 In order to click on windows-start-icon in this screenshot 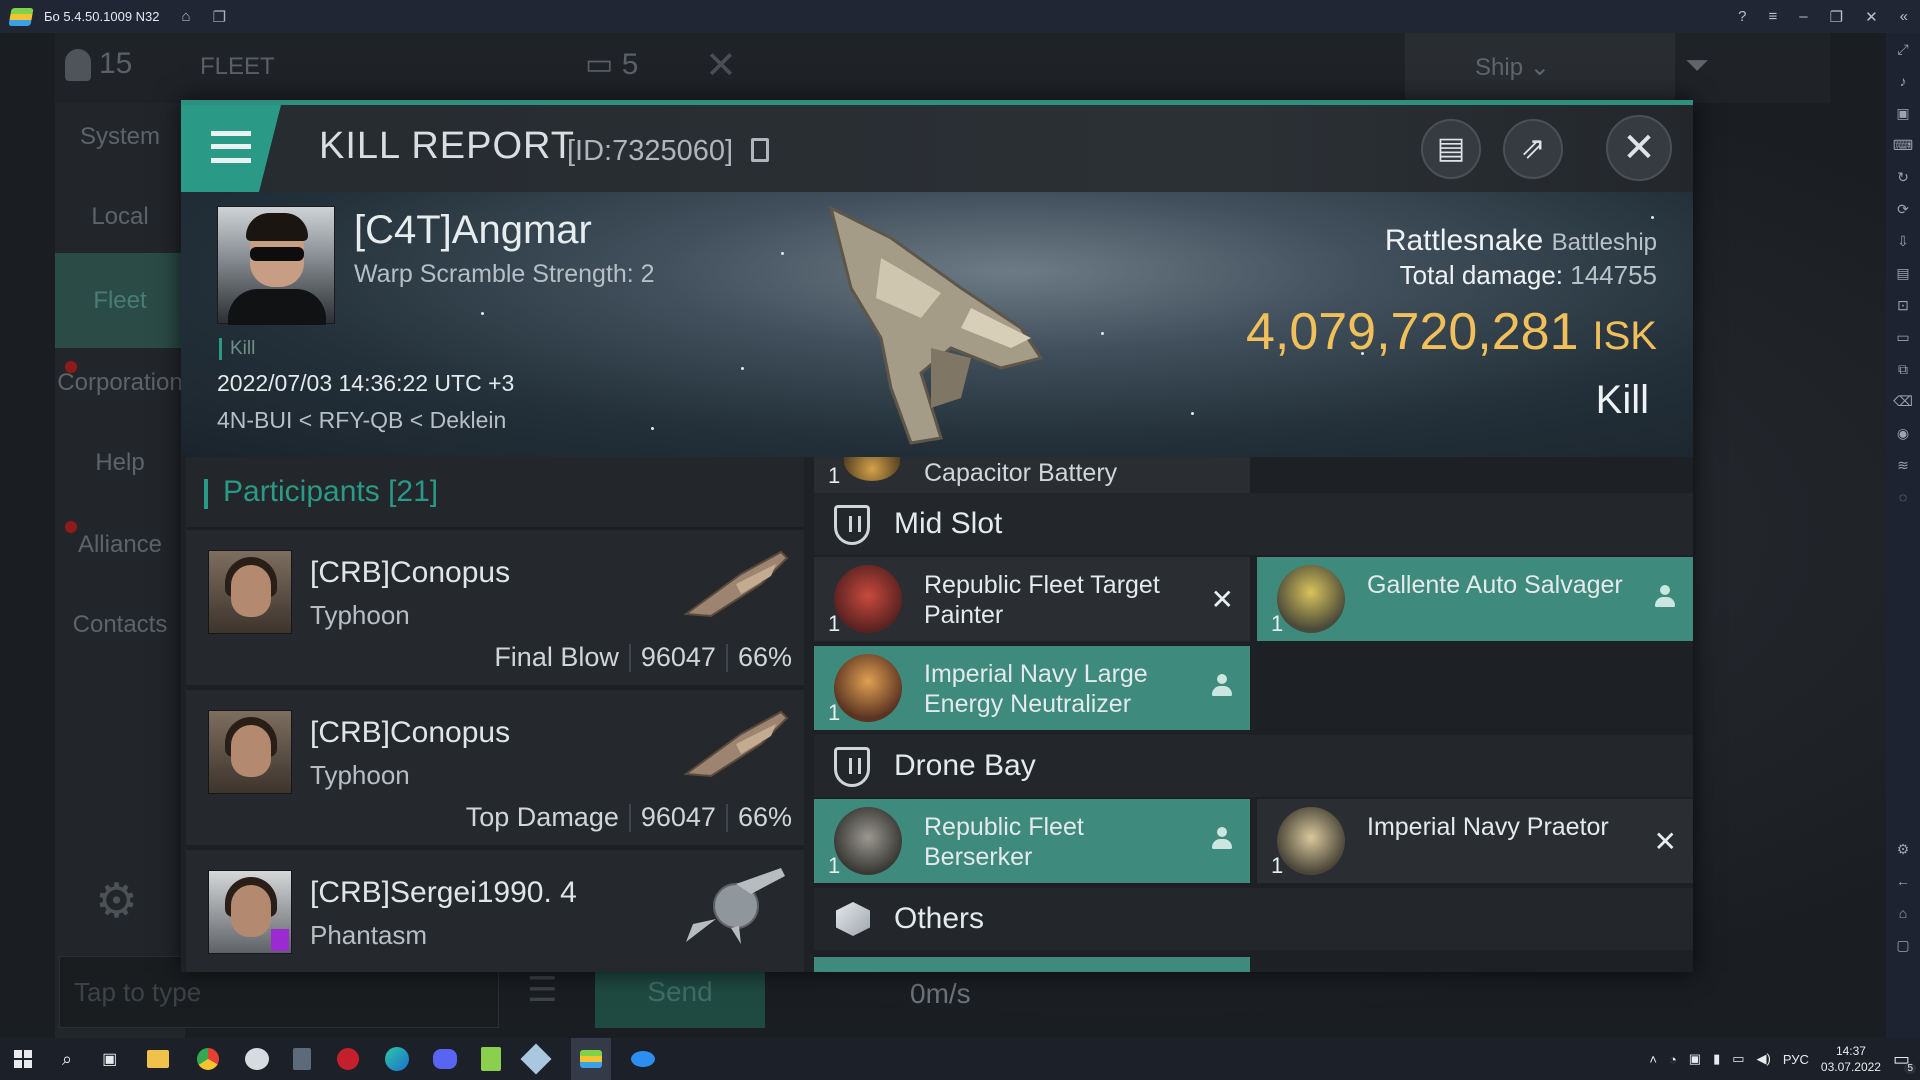, I will do `click(23, 1059)`.